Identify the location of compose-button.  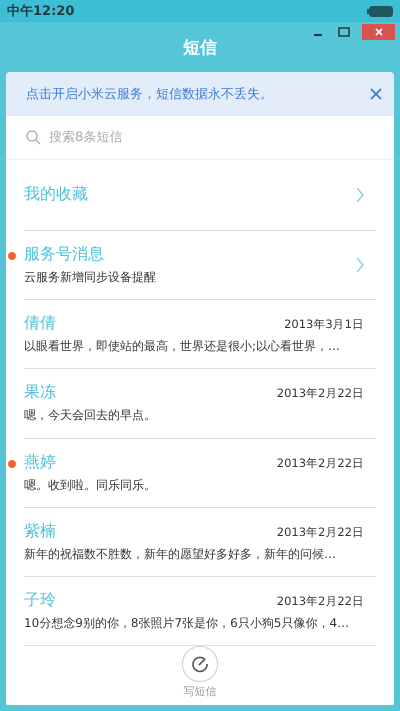
(200, 664).